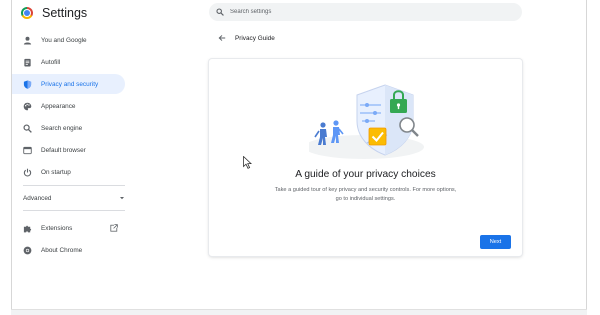  I want to click on sidebar-item-privacy-and-security: Privacy and security, so click(68, 84).